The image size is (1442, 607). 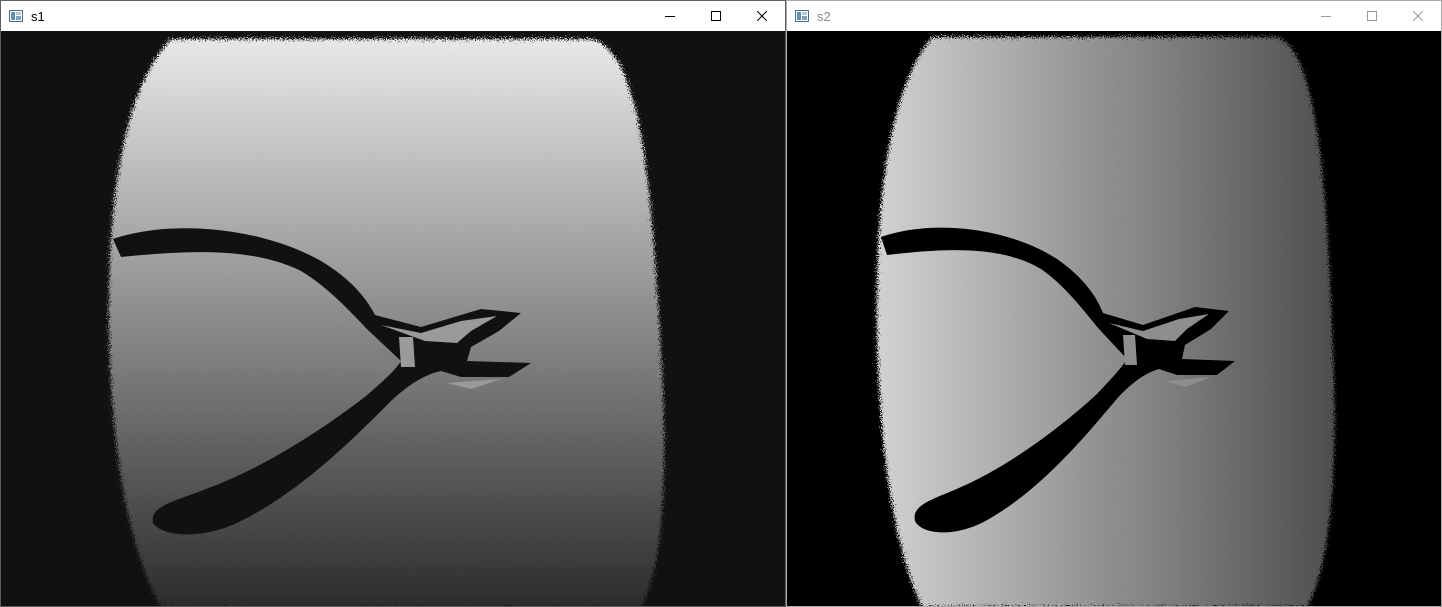 What do you see at coordinates (1114, 16) in the screenshot?
I see `titlebar-s2: s2` at bounding box center [1114, 16].